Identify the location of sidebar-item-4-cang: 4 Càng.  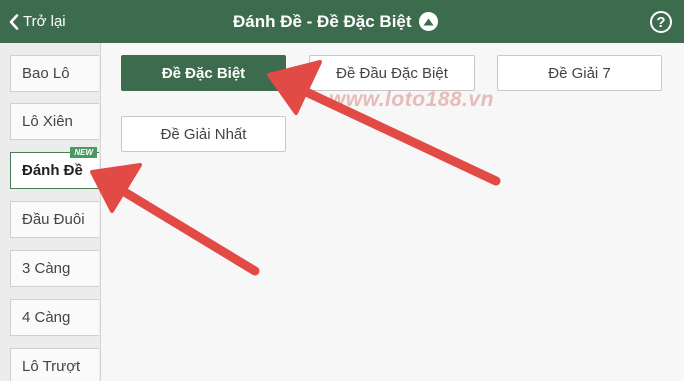
(54, 317).